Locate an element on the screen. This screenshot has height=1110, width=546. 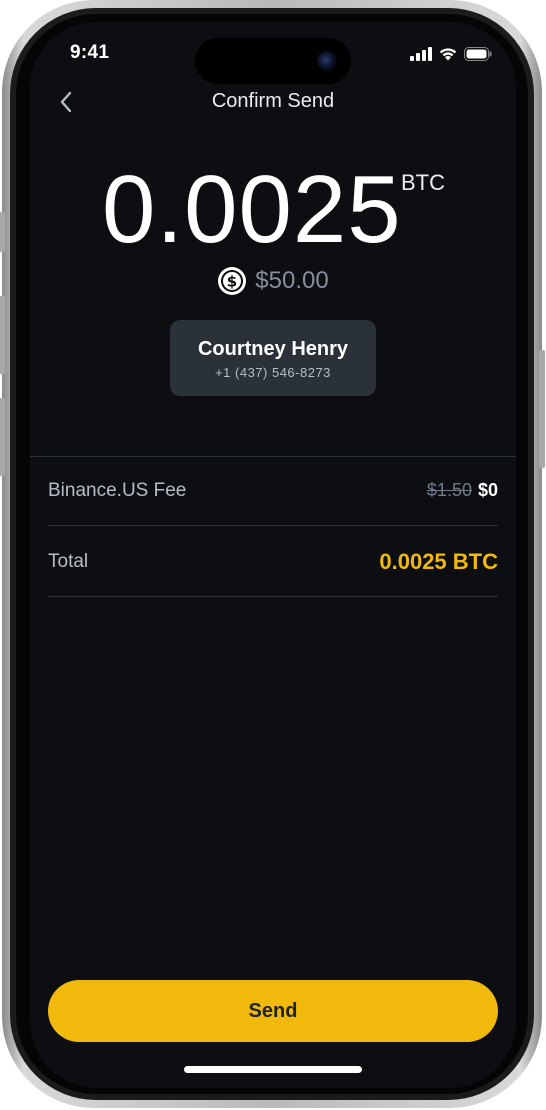
fiat-equivalent: $ $50.00 is located at coordinates (273, 281).